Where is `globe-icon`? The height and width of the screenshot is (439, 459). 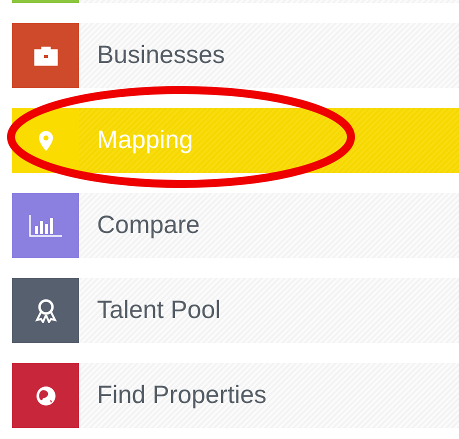
globe-icon is located at coordinates (46, 396).